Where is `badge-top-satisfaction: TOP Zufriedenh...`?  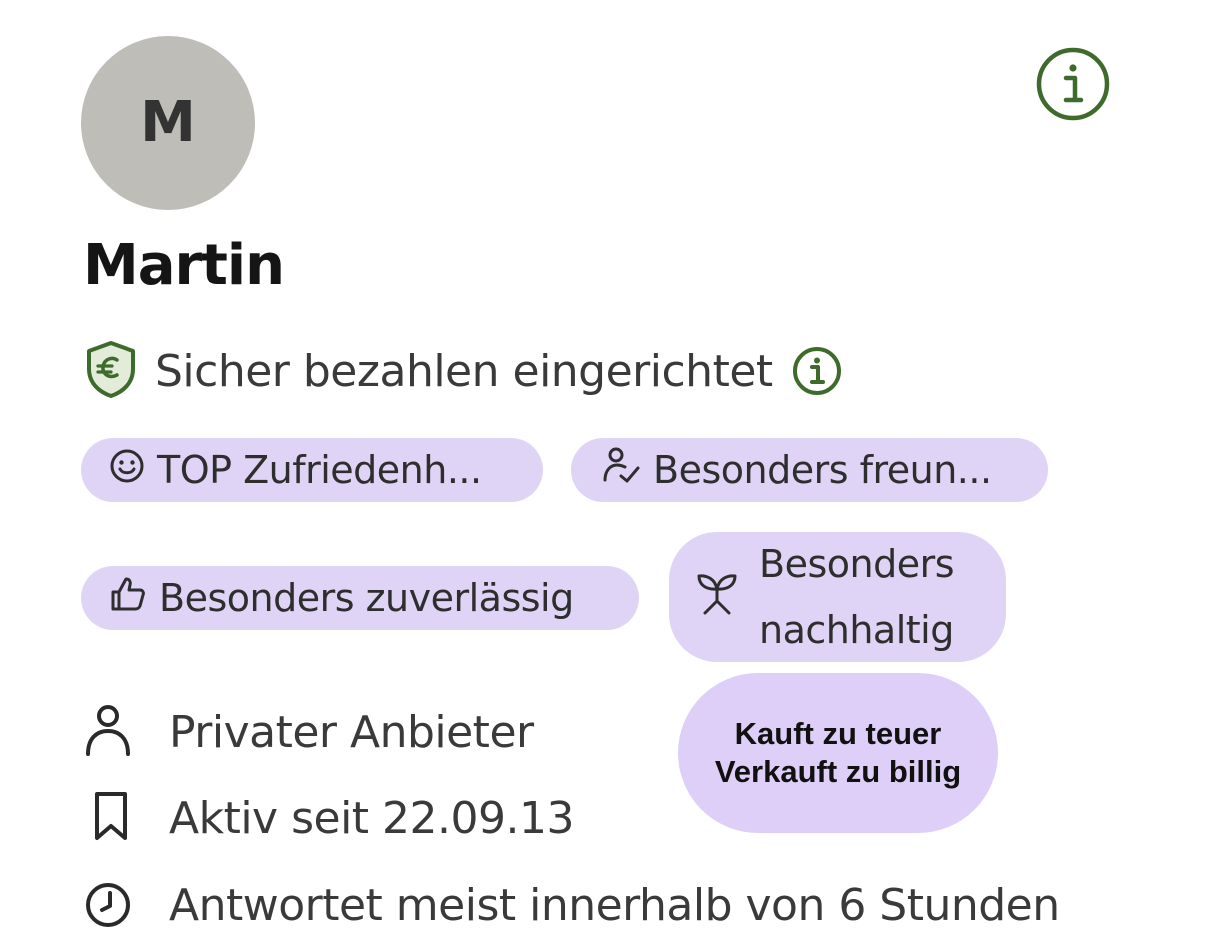
badge-top-satisfaction: TOP Zufriedenh... is located at coordinates (312, 470).